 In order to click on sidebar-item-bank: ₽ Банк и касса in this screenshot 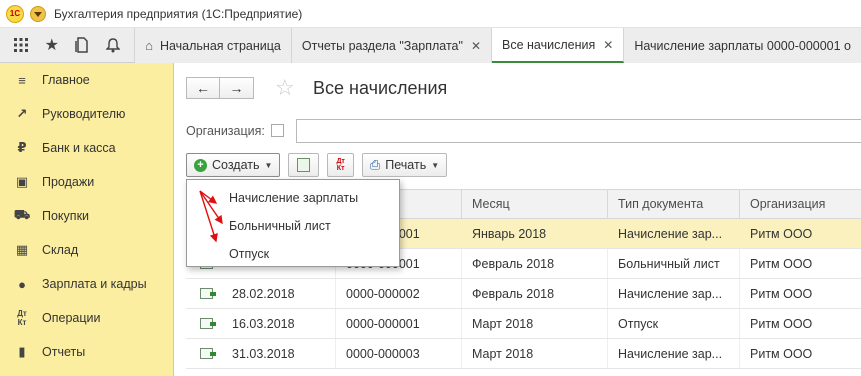, I will do `click(86, 148)`.